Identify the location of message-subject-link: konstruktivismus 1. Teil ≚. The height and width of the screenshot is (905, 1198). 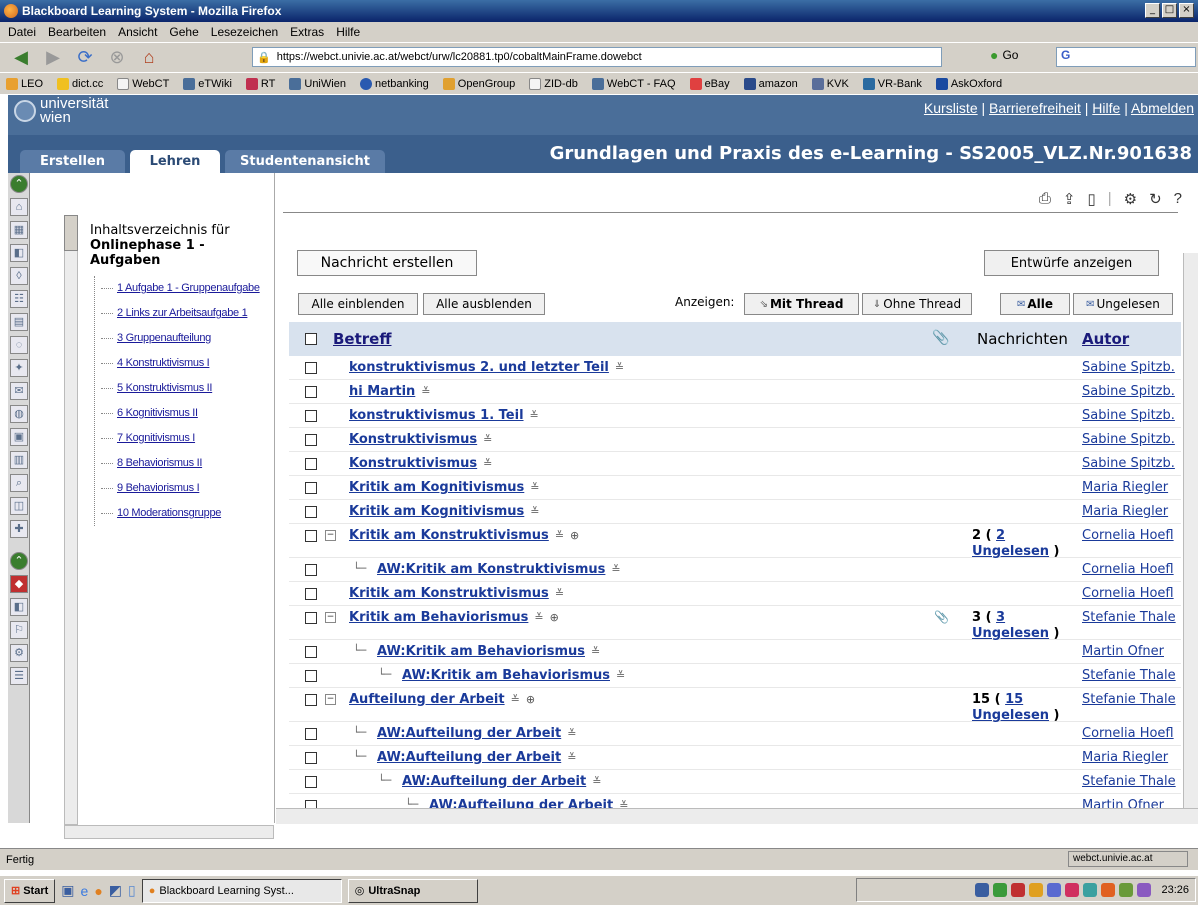
(444, 415).